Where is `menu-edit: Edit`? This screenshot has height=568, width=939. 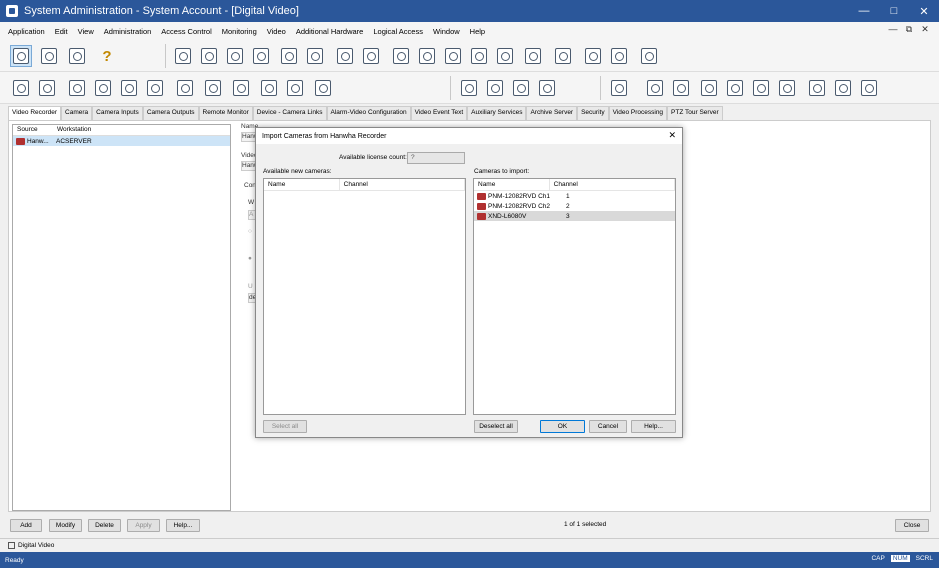
menu-edit: Edit is located at coordinates (61, 31).